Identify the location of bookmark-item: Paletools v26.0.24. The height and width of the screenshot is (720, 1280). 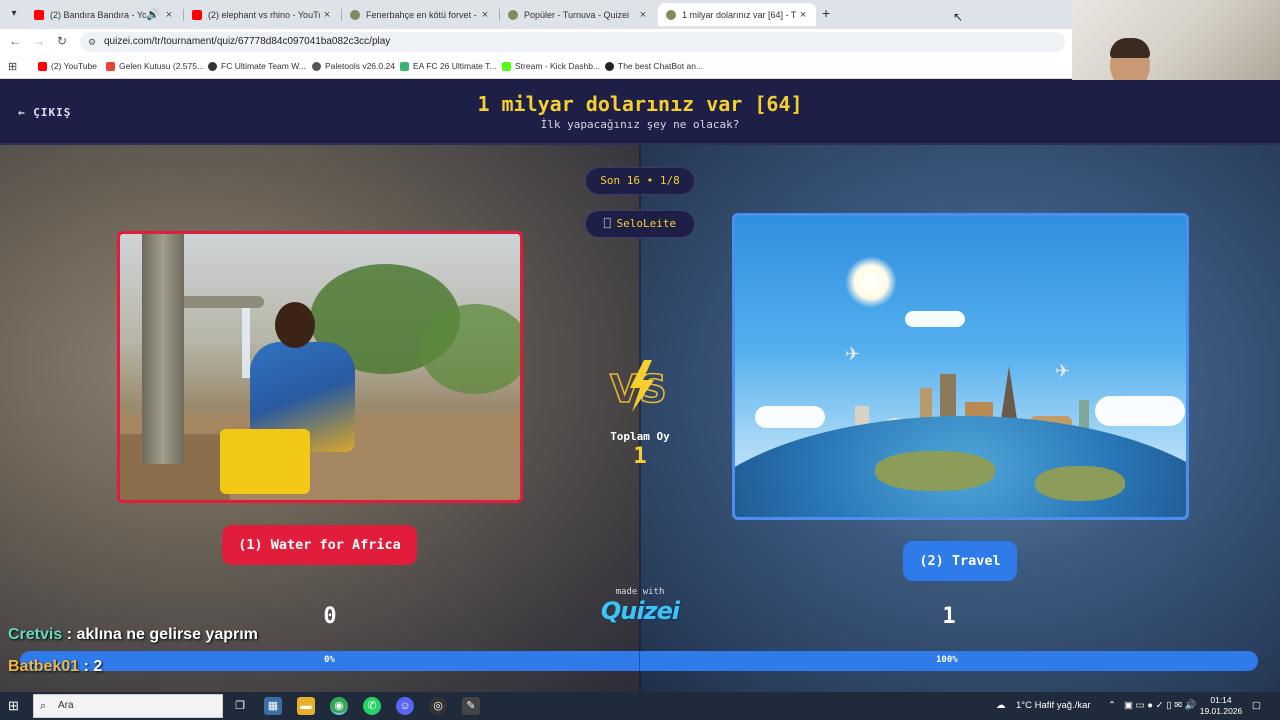
(353, 66).